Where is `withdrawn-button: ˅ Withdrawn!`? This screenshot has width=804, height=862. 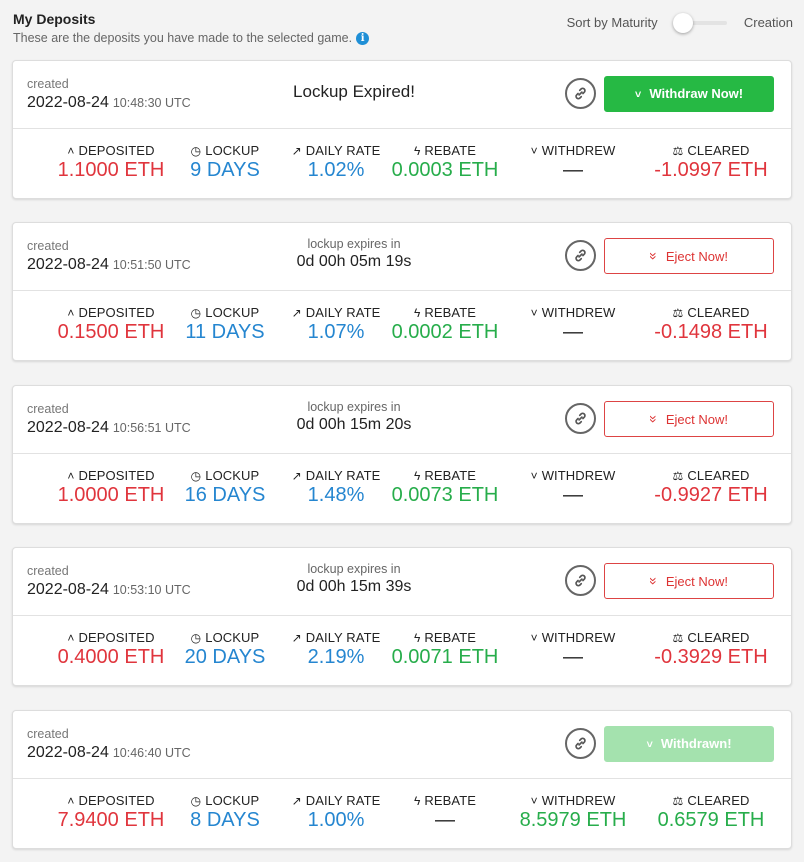 withdrawn-button: ˅ Withdrawn! is located at coordinates (689, 744).